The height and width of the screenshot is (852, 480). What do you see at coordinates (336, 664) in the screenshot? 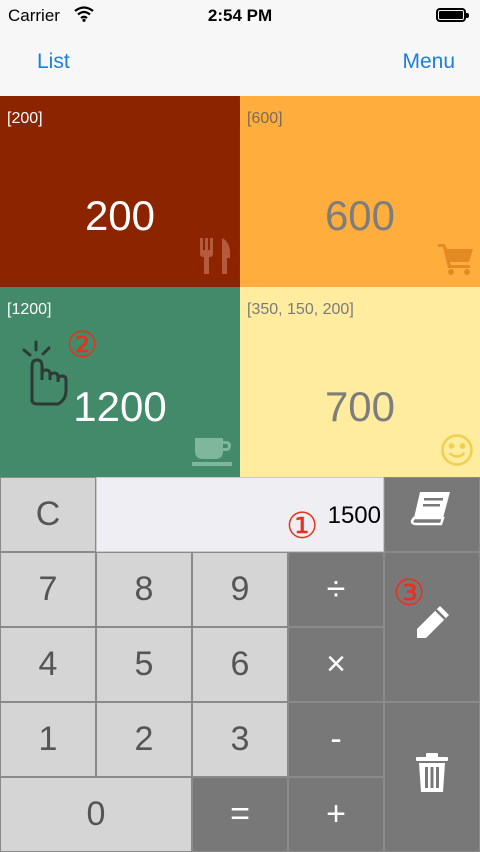
I see `multiply-key: ×` at bounding box center [336, 664].